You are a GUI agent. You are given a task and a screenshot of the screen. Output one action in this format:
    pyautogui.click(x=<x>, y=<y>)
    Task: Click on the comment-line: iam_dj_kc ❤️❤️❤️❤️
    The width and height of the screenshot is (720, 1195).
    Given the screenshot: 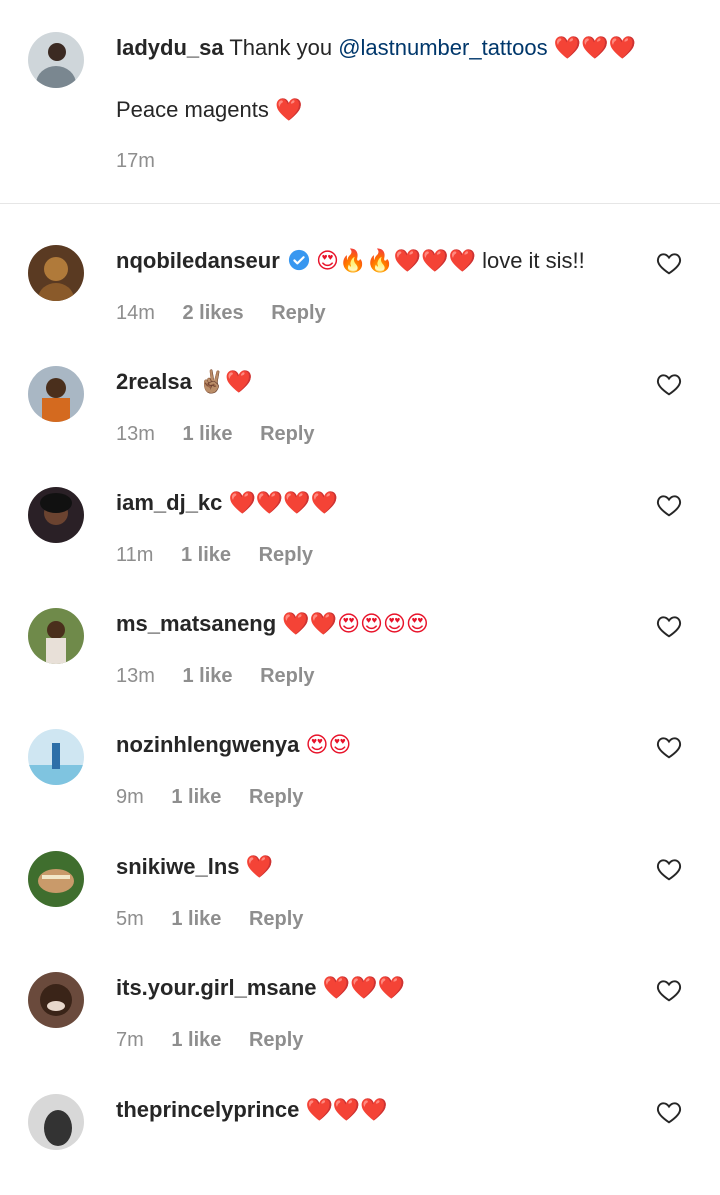 What is the action you would take?
    pyautogui.click(x=227, y=503)
    